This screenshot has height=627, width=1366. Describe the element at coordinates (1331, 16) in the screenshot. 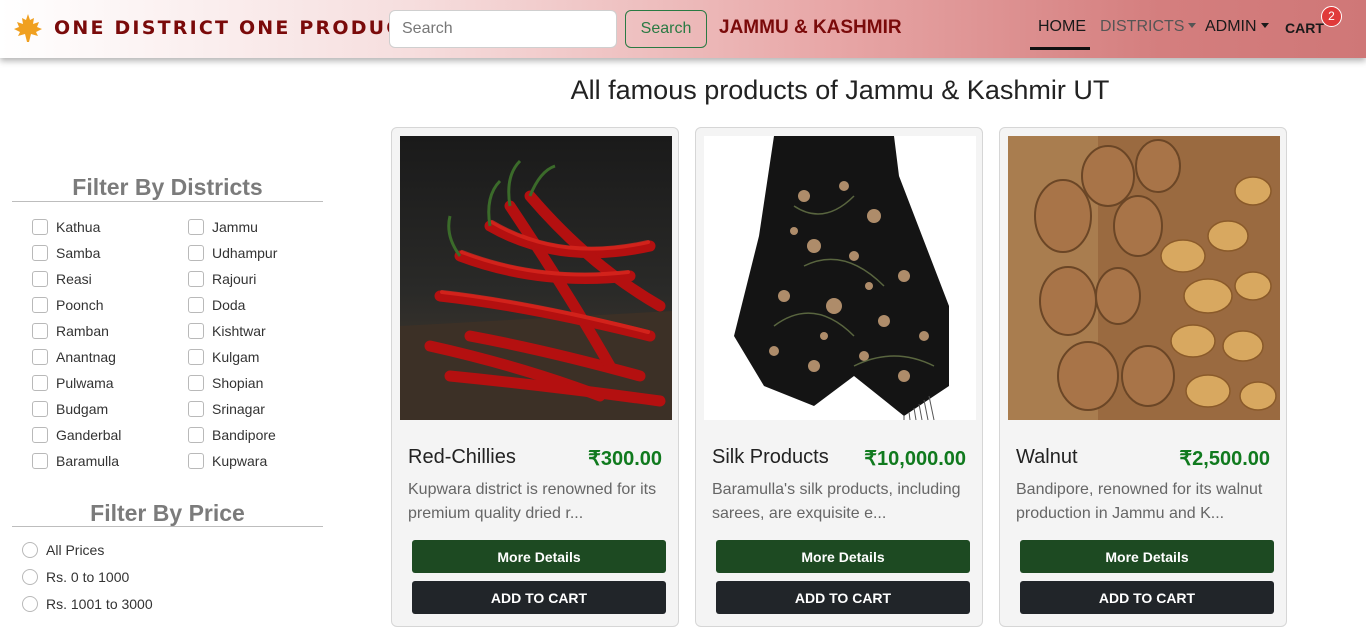

I see `cart-count-badge: 2` at that location.